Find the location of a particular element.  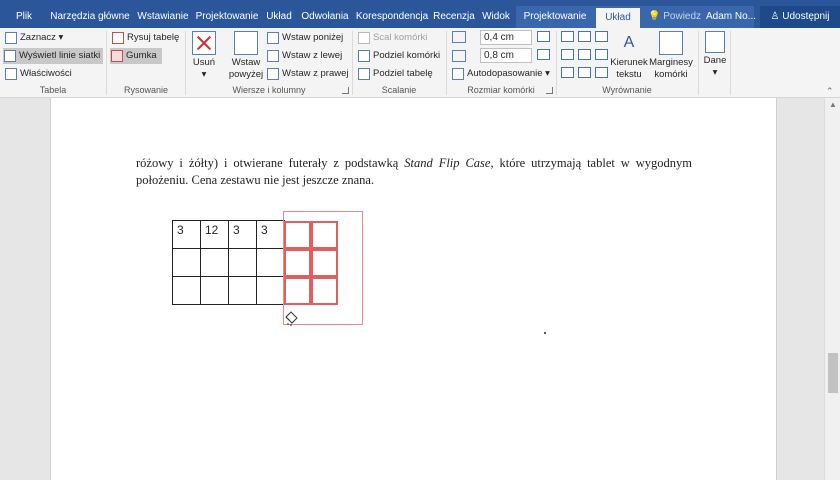

split-cells-button: Podziel komórki is located at coordinates (398, 56).